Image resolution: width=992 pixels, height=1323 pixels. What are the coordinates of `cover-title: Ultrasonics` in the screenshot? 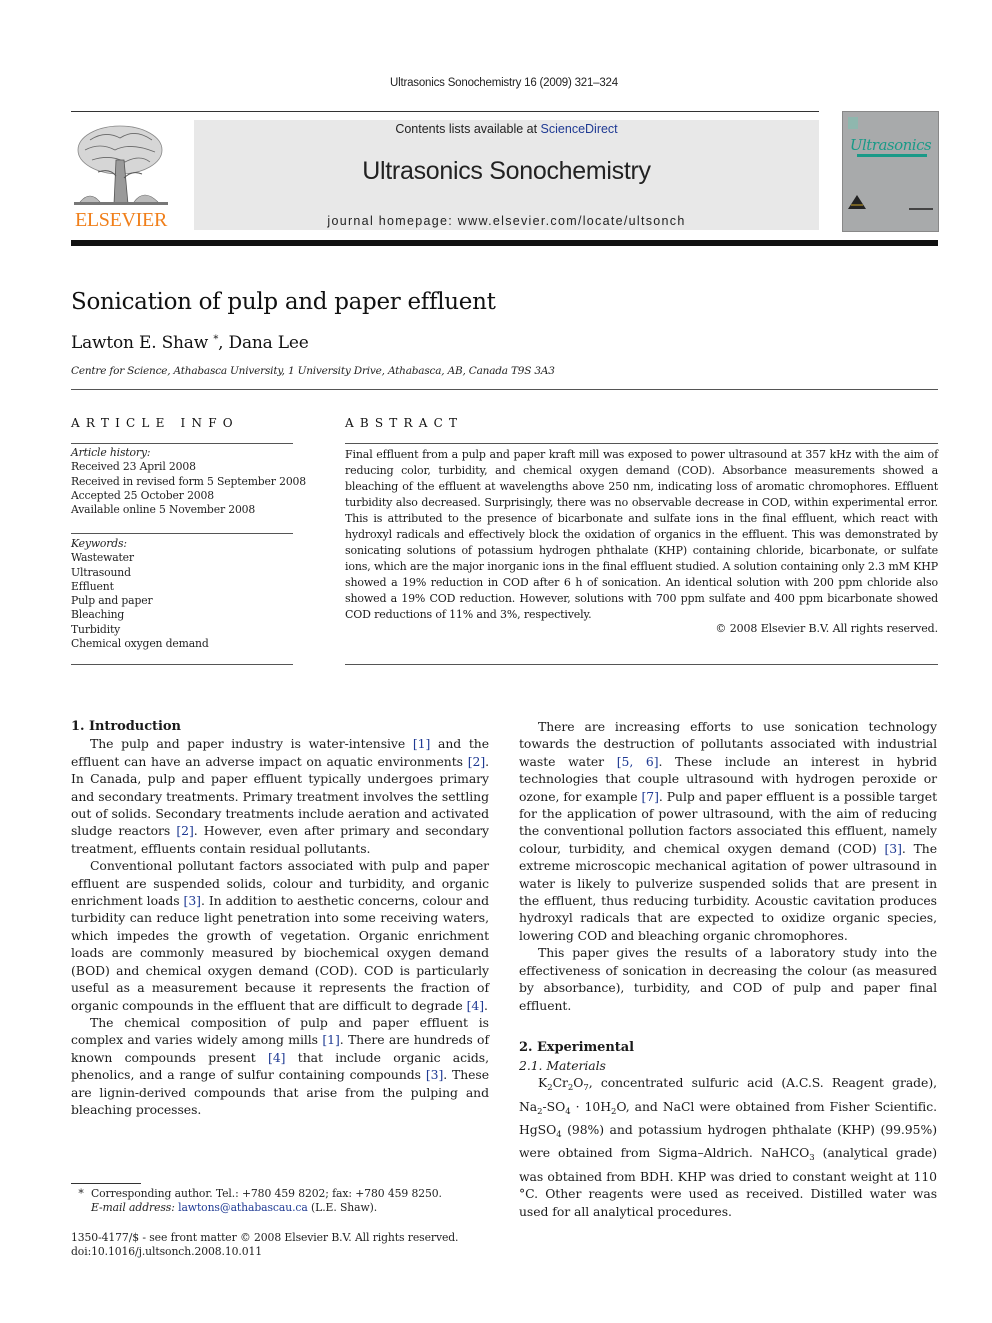 It's located at (890, 145).